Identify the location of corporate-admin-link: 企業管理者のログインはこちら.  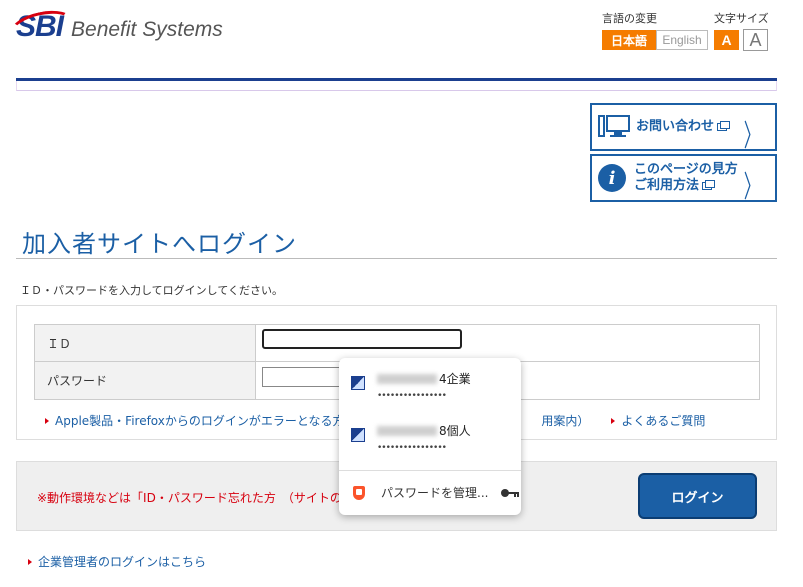
(117, 561).